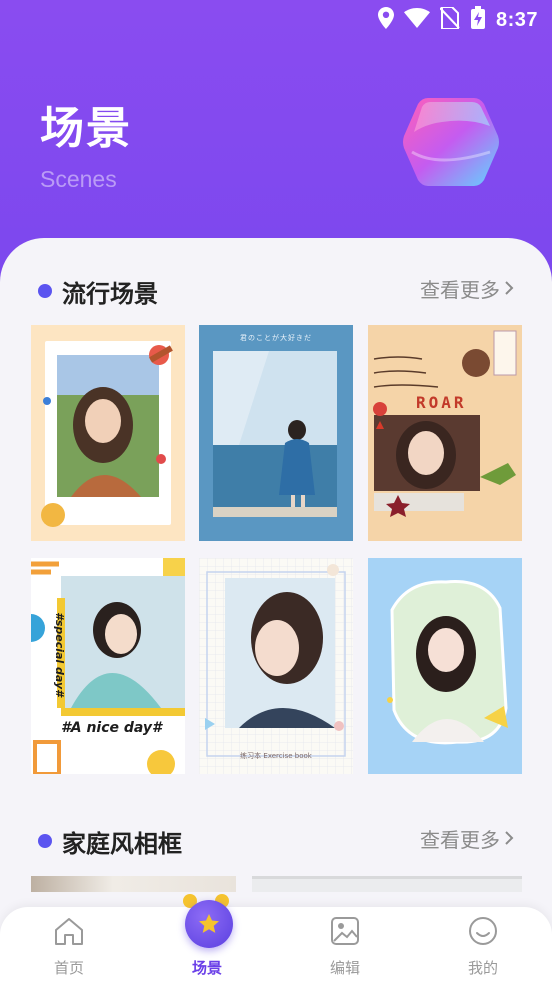  What do you see at coordinates (450, 142) in the screenshot?
I see `hexagon-logo-icon` at bounding box center [450, 142].